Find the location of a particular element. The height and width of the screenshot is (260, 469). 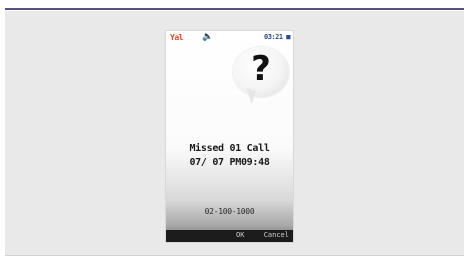

missed-call-datetime: 07/ 07 PM09:48 is located at coordinates (229, 162).